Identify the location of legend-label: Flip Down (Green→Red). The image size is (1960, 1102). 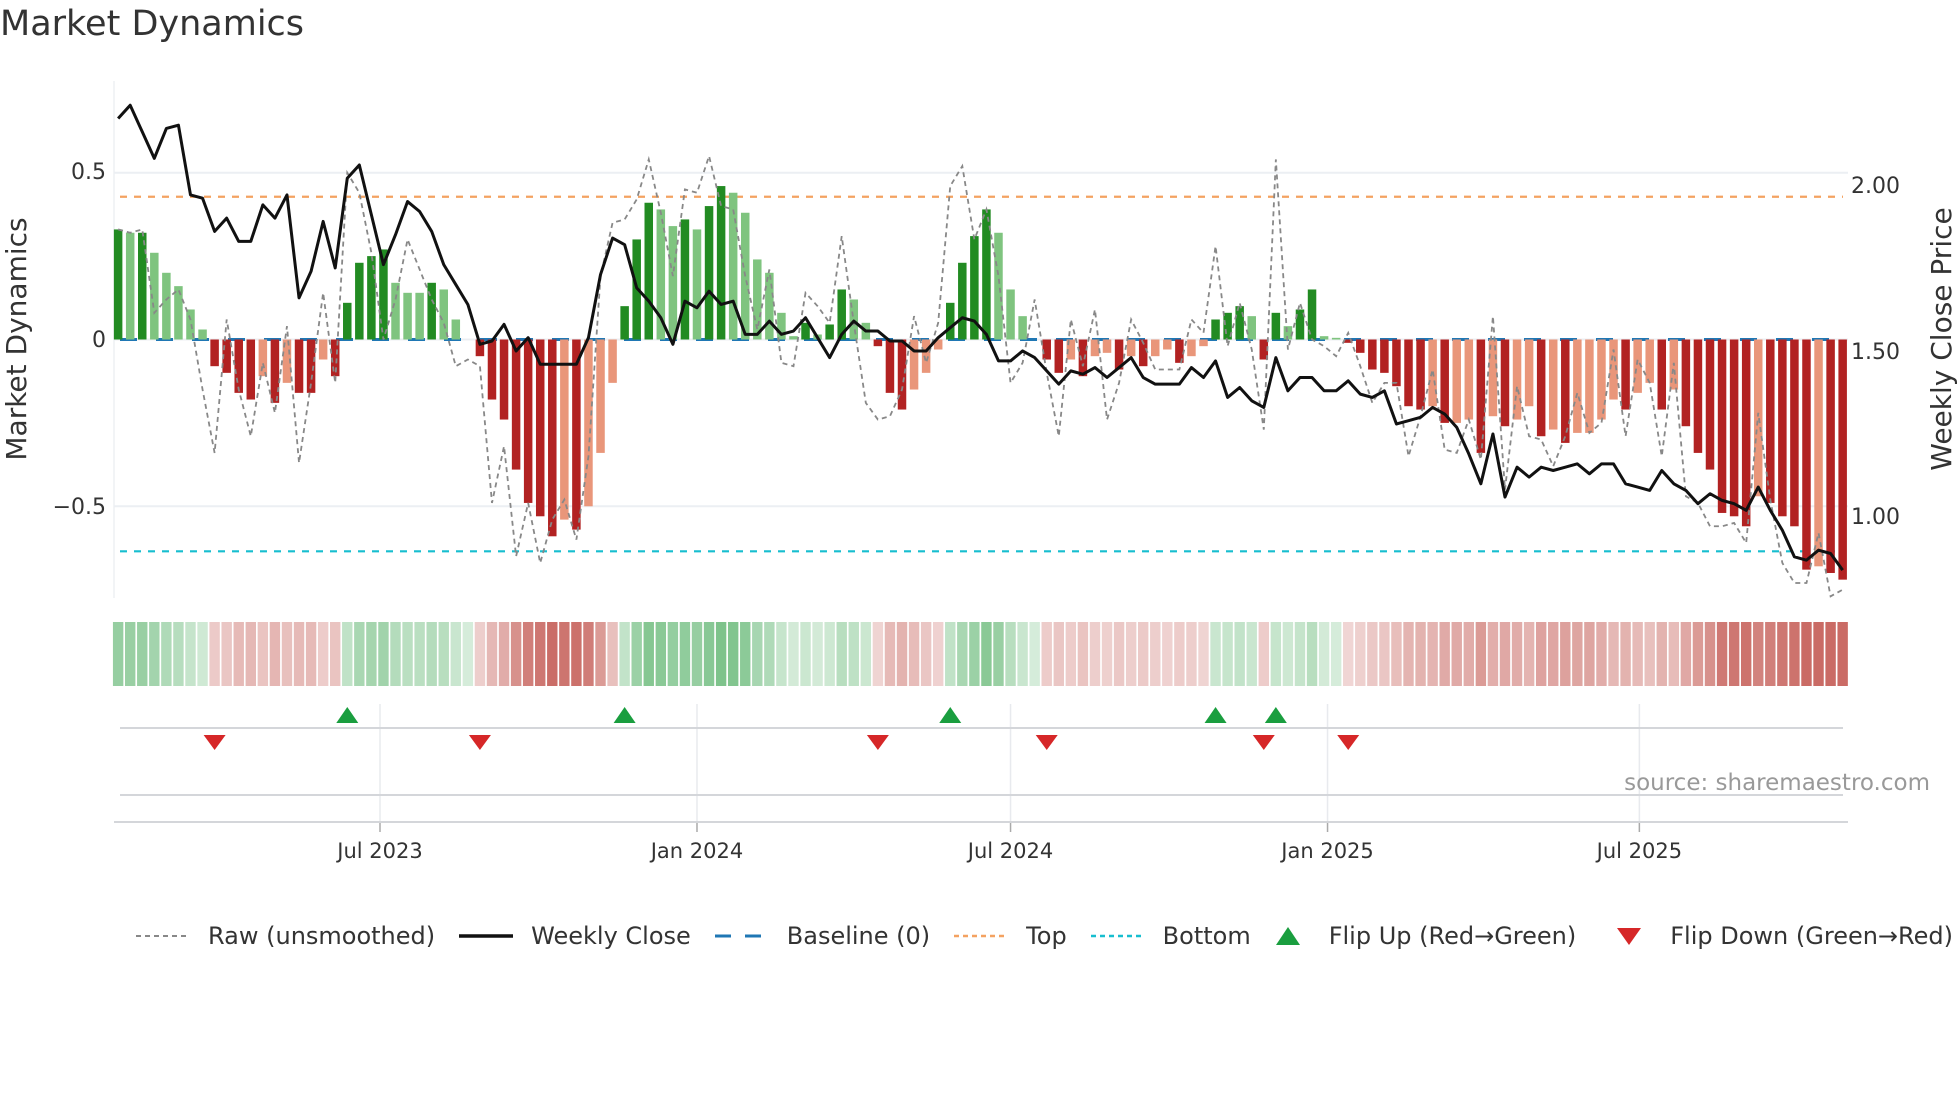
(1811, 936).